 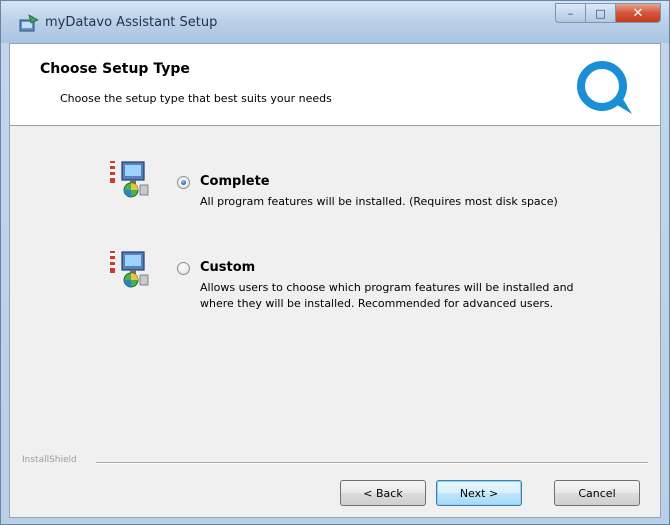 I want to click on title-bar: myDatavo Assistant Setup – □ ✕, so click(x=335, y=22).